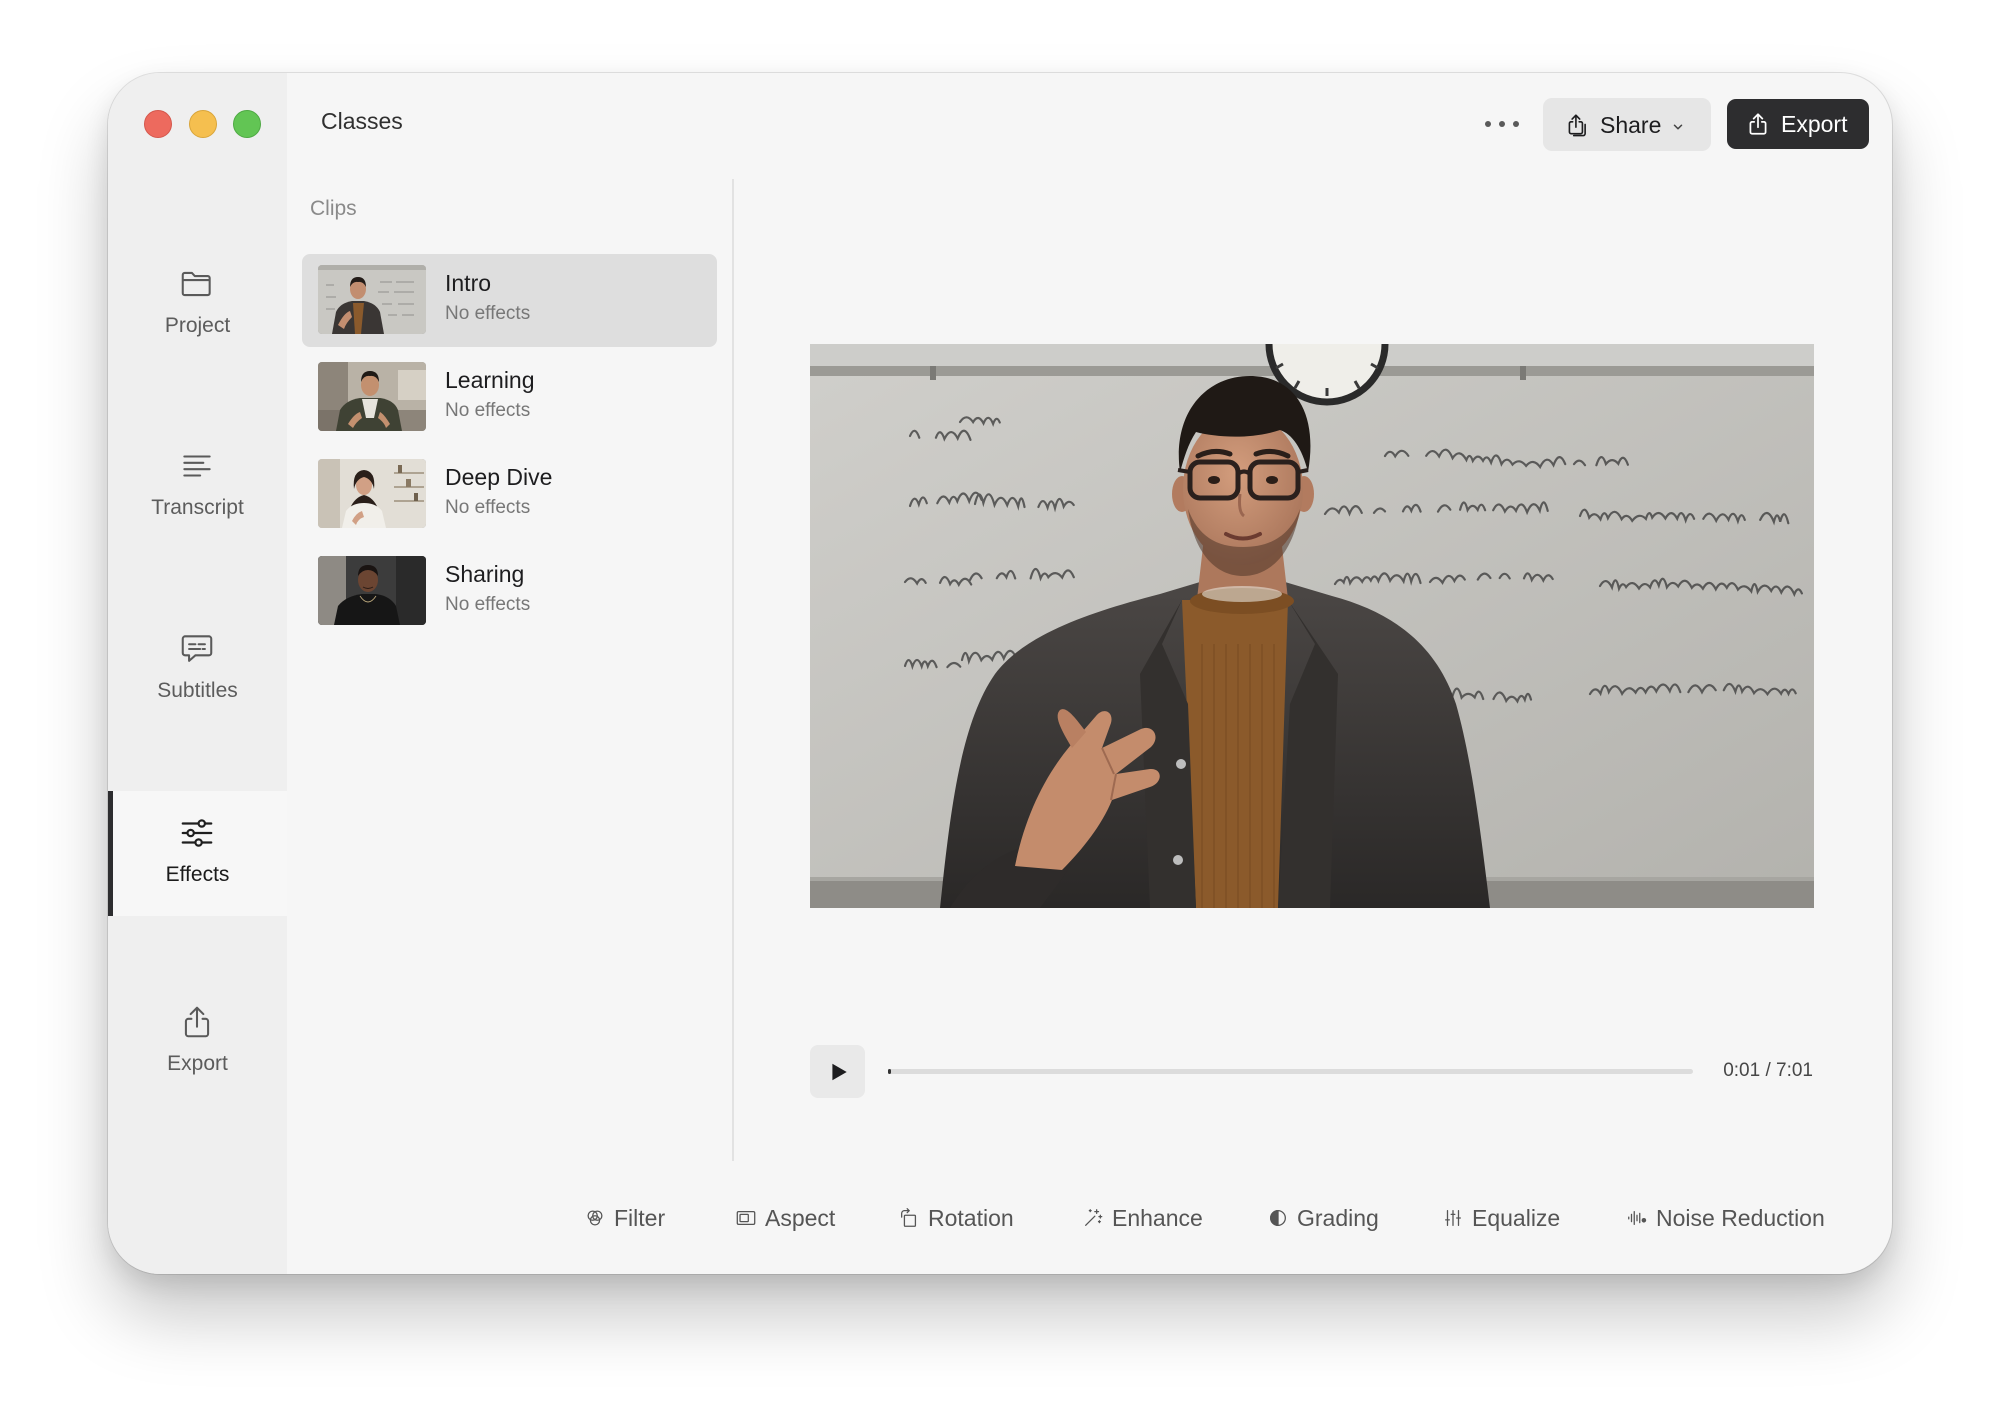 The image size is (2000, 1419). I want to click on play-icon, so click(839, 1071).